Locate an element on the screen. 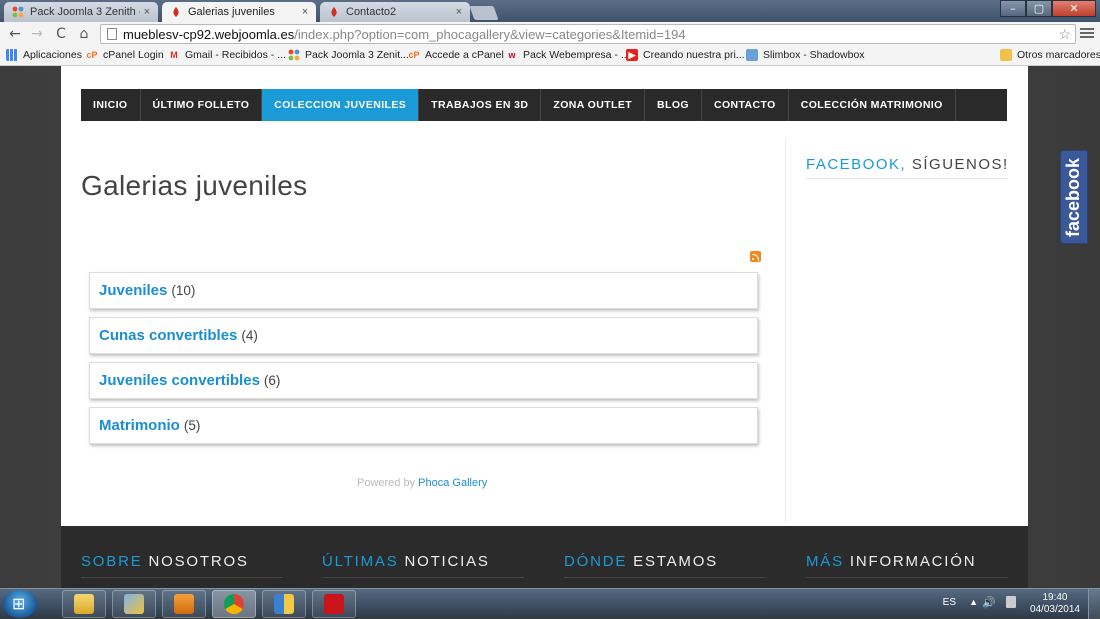  tray-expand-icon: ▲ is located at coordinates (973, 602).